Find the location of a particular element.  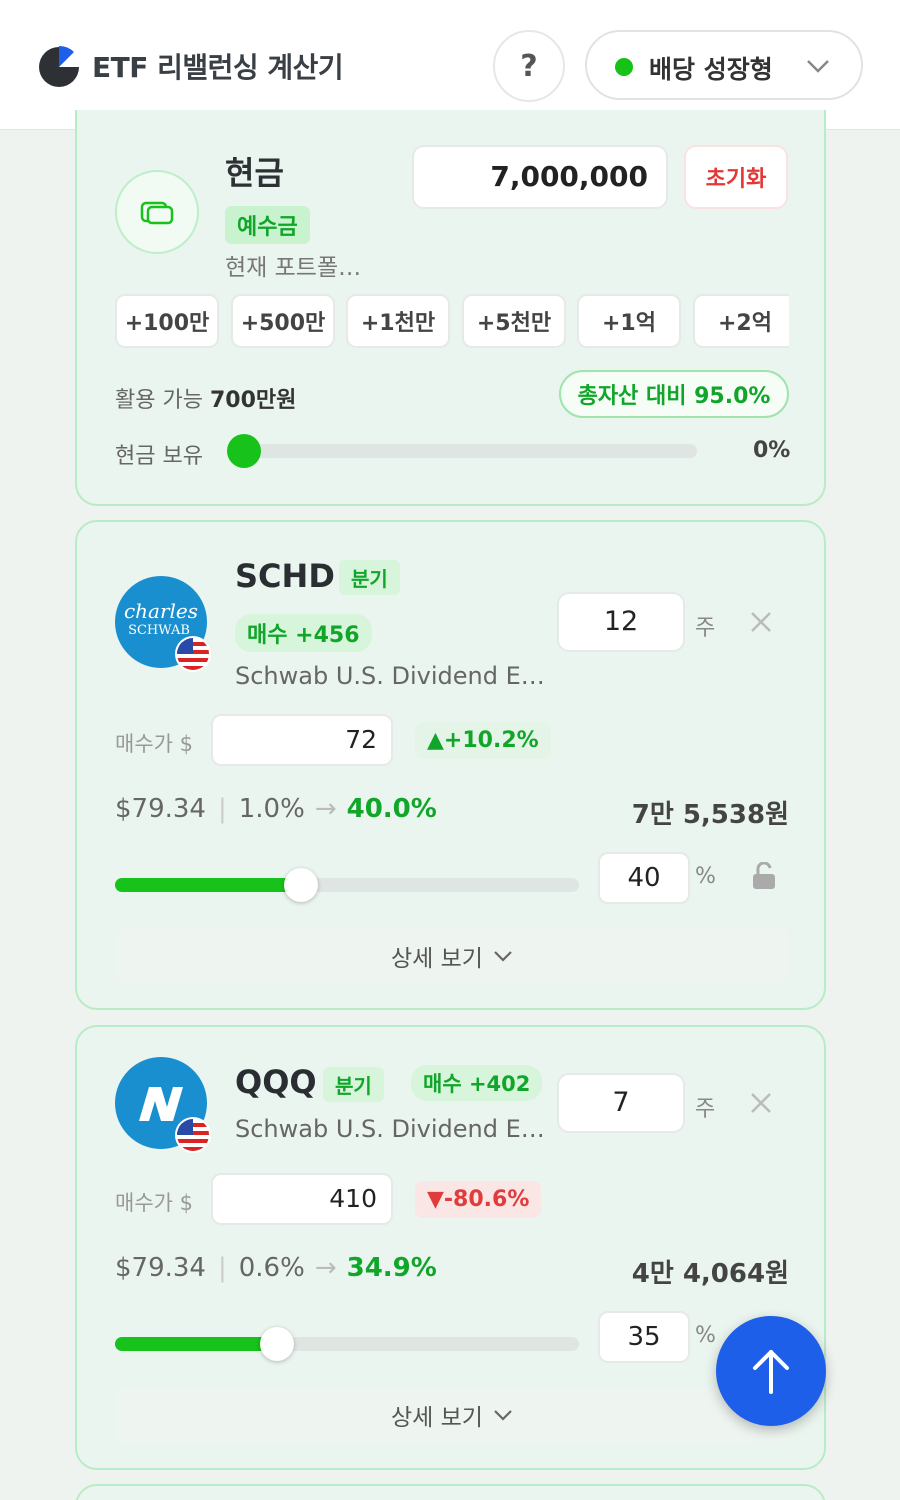

pie-chart-logo-icon is located at coordinates (59, 66).